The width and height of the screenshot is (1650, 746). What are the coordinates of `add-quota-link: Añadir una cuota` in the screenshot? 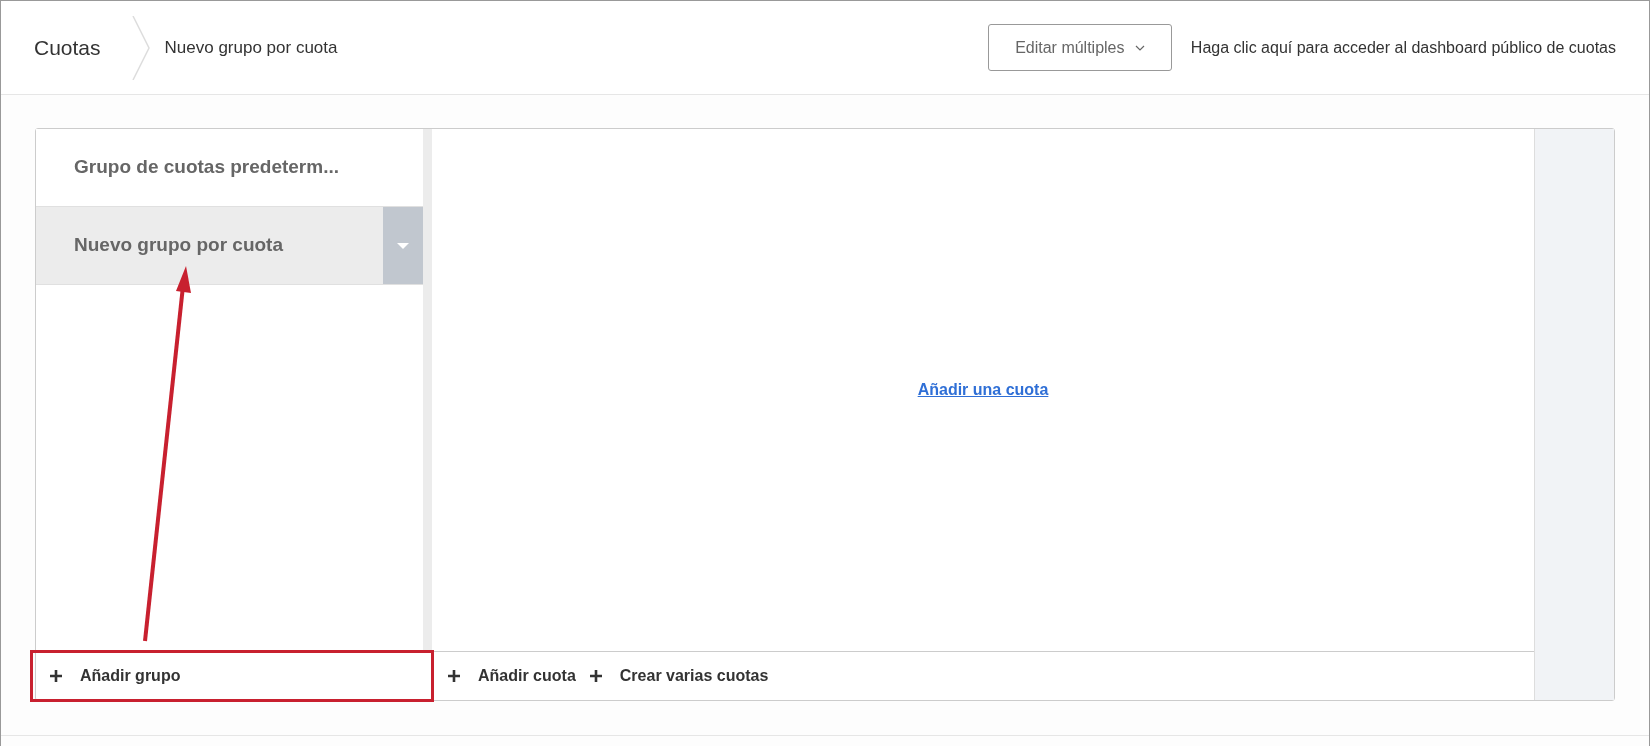 It's located at (983, 390).